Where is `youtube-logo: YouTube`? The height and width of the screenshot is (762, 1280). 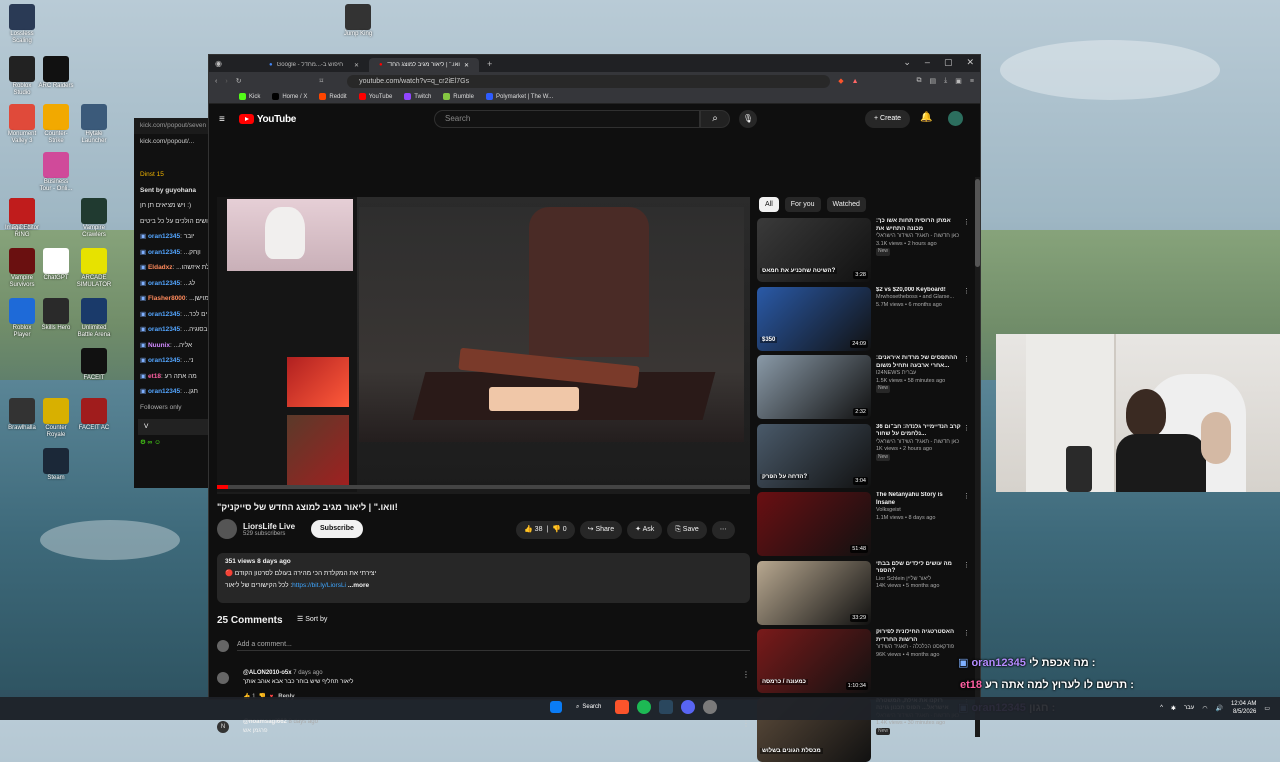
youtube-logo: YouTube is located at coordinates (267, 119).